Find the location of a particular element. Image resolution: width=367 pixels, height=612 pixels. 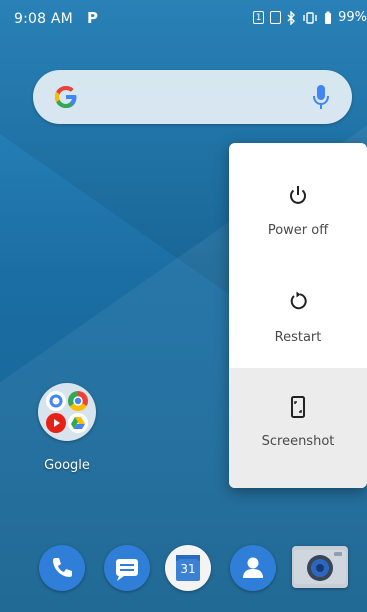

restart-button: Restart is located at coordinates (298, 305).